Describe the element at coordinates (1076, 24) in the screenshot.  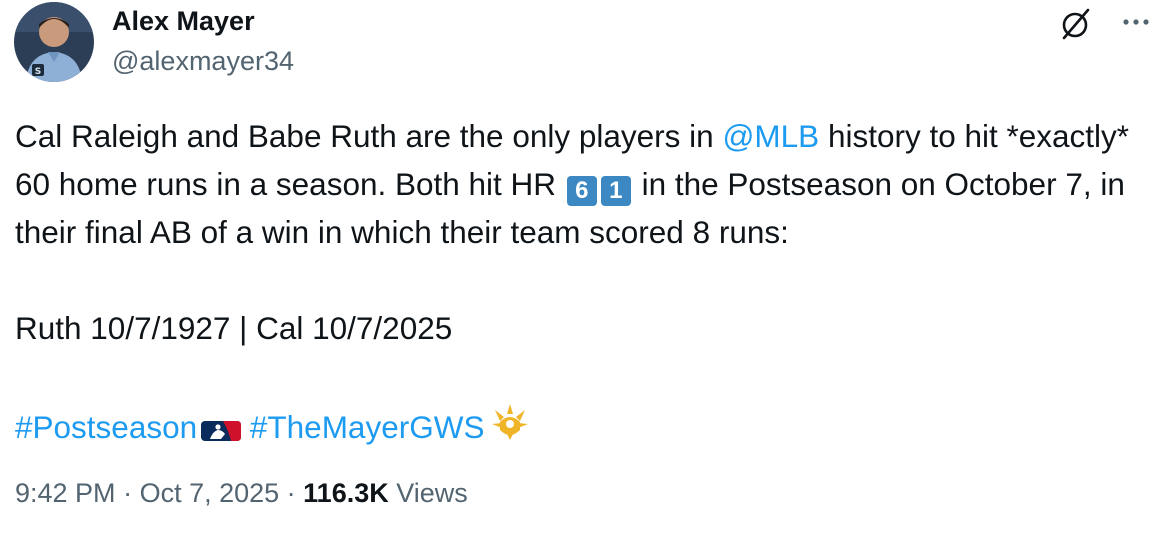
I see `grok-icon` at that location.